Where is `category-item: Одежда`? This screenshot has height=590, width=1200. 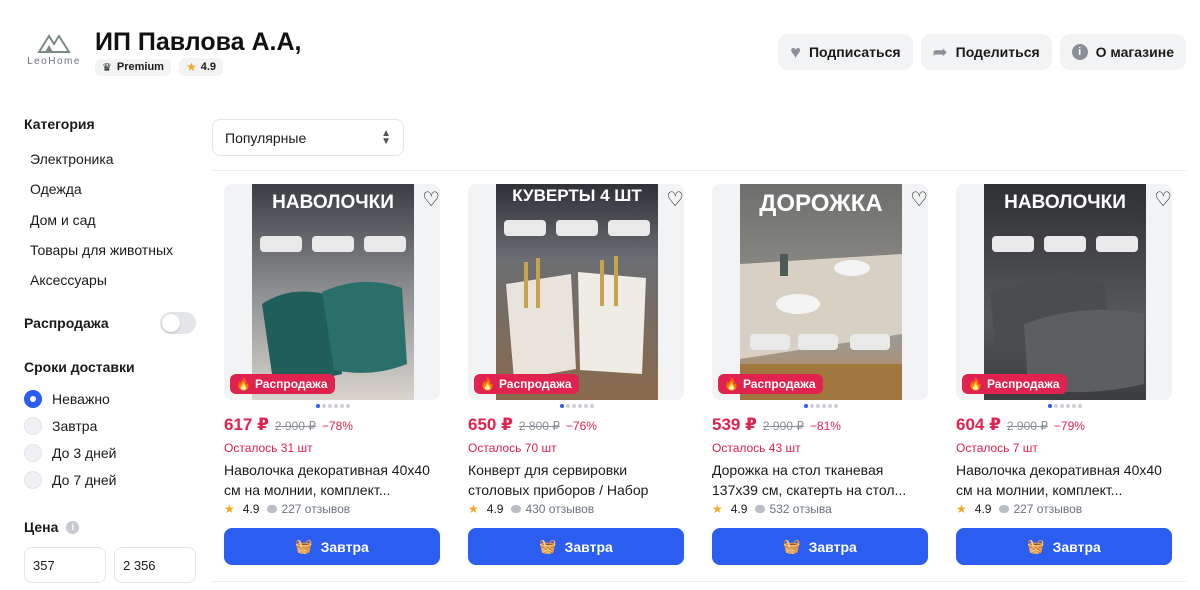 category-item: Одежда is located at coordinates (110, 189).